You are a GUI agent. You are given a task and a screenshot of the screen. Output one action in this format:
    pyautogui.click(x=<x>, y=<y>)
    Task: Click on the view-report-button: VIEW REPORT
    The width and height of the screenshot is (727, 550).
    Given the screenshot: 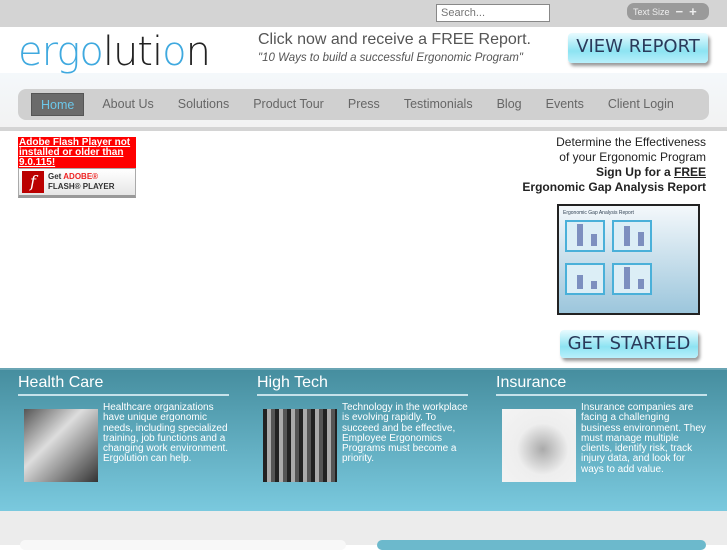 What is the action you would take?
    pyautogui.click(x=638, y=48)
    